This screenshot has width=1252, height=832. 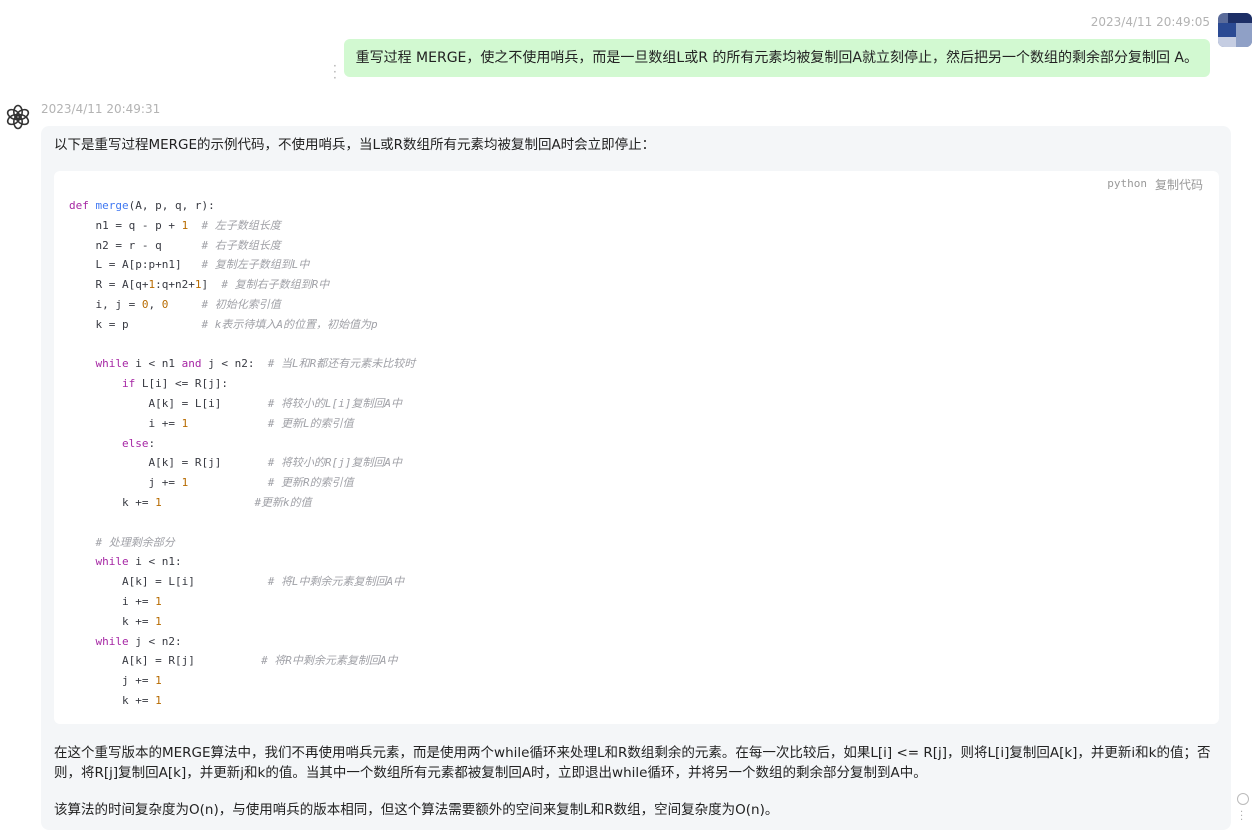 What do you see at coordinates (135, 542) in the screenshot?
I see `code-line: # 处理剩余部分` at bounding box center [135, 542].